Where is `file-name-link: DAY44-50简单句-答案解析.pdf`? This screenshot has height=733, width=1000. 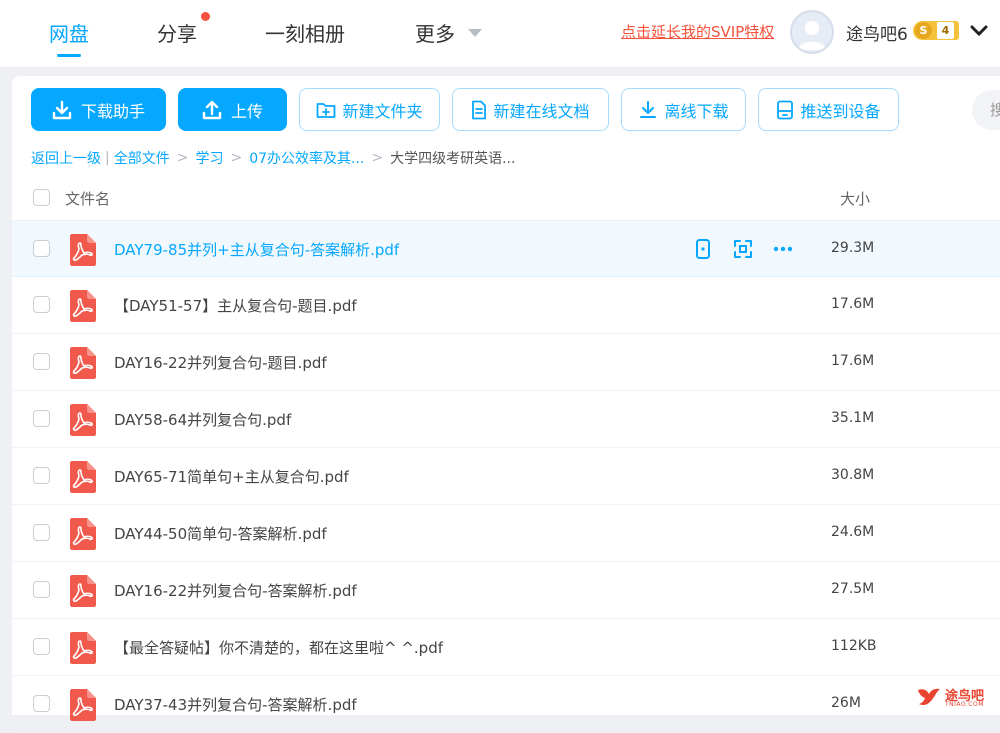
file-name-link: DAY44-50简单句-答案解析.pdf is located at coordinates (220, 533).